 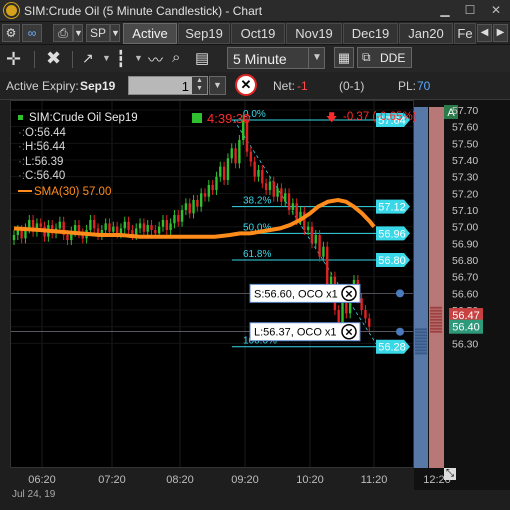 I want to click on price-tick-label: 56.30, so click(x=465, y=344).